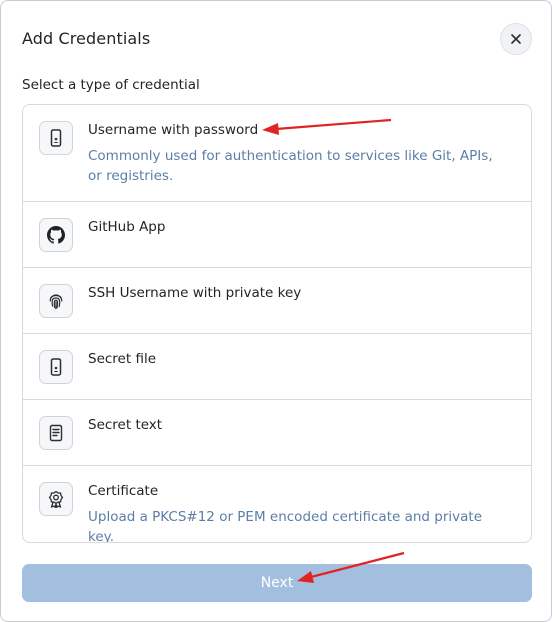 The image size is (552, 622). I want to click on close-icon, so click(516, 39).